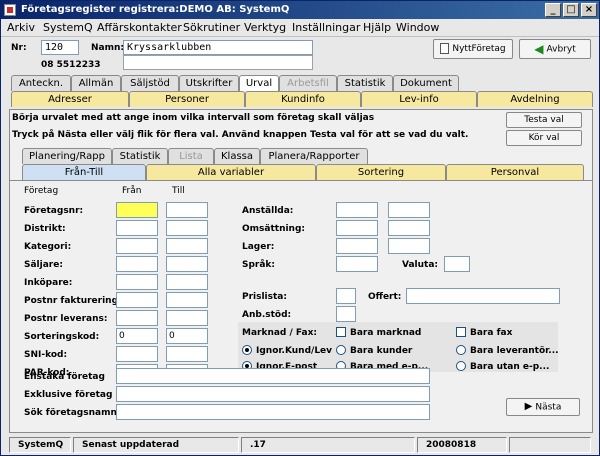 The width and height of the screenshot is (600, 456). What do you see at coordinates (303, 99) in the screenshot?
I see `tab-kundinfo: Kundinfo` at bounding box center [303, 99].